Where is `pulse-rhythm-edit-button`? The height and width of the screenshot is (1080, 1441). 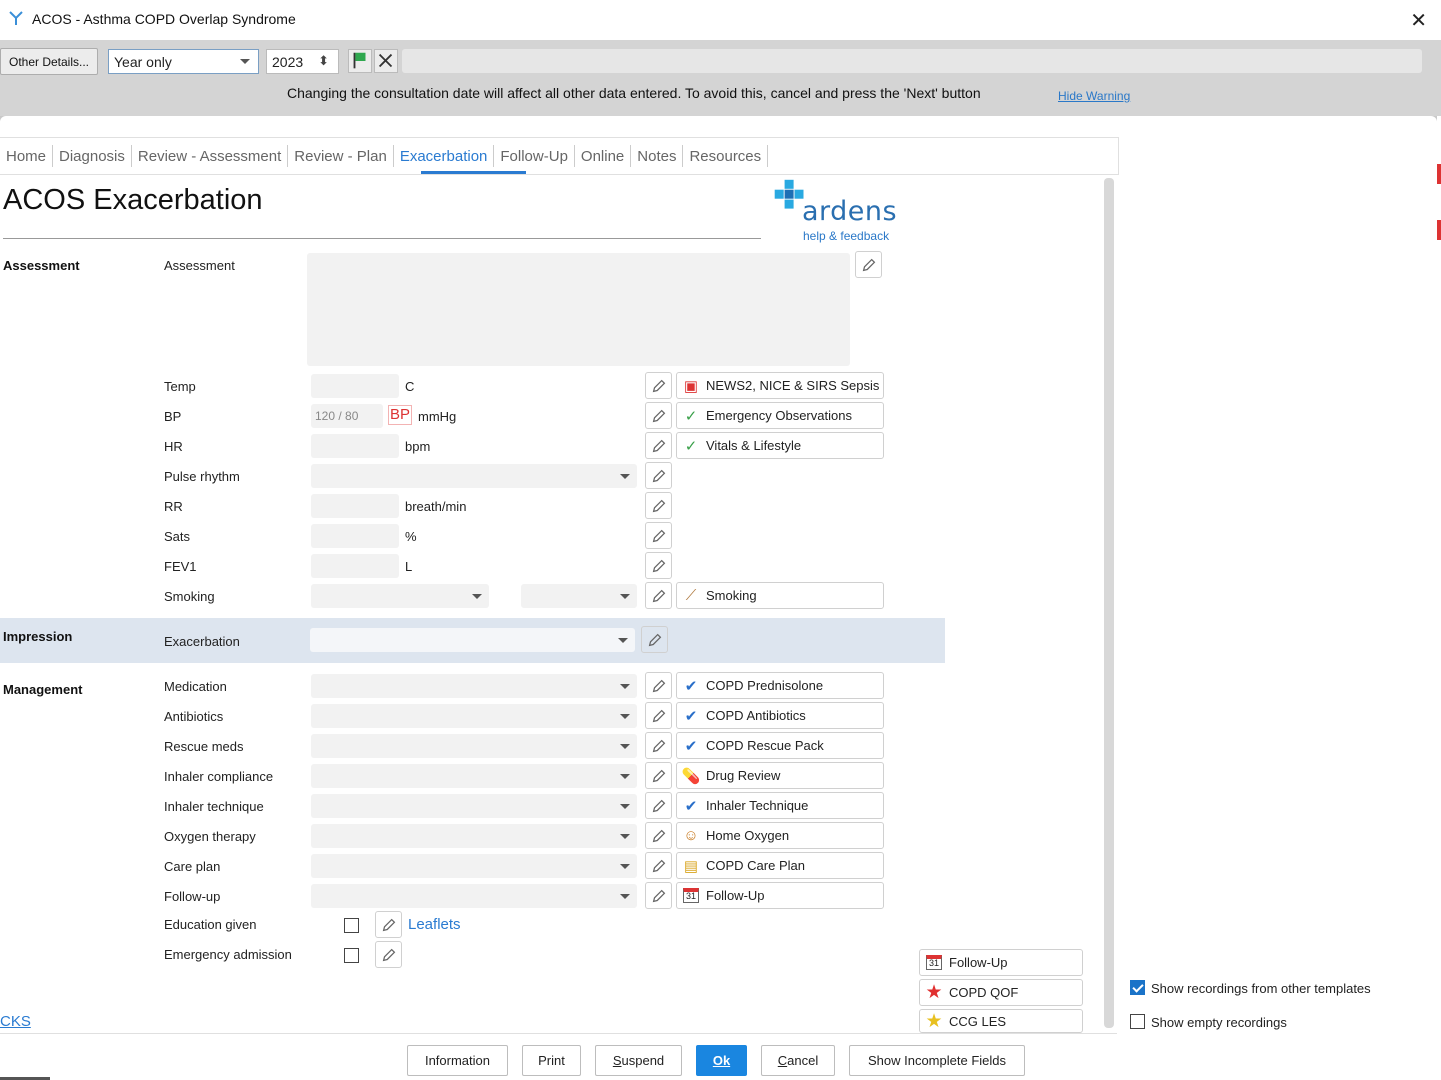 pulse-rhythm-edit-button is located at coordinates (658, 475).